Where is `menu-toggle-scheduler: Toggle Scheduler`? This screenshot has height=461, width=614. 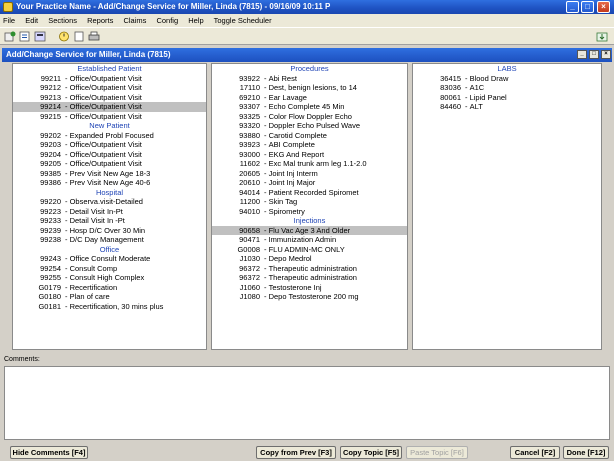
menu-toggle-scheduler: Toggle Scheduler is located at coordinates (243, 20).